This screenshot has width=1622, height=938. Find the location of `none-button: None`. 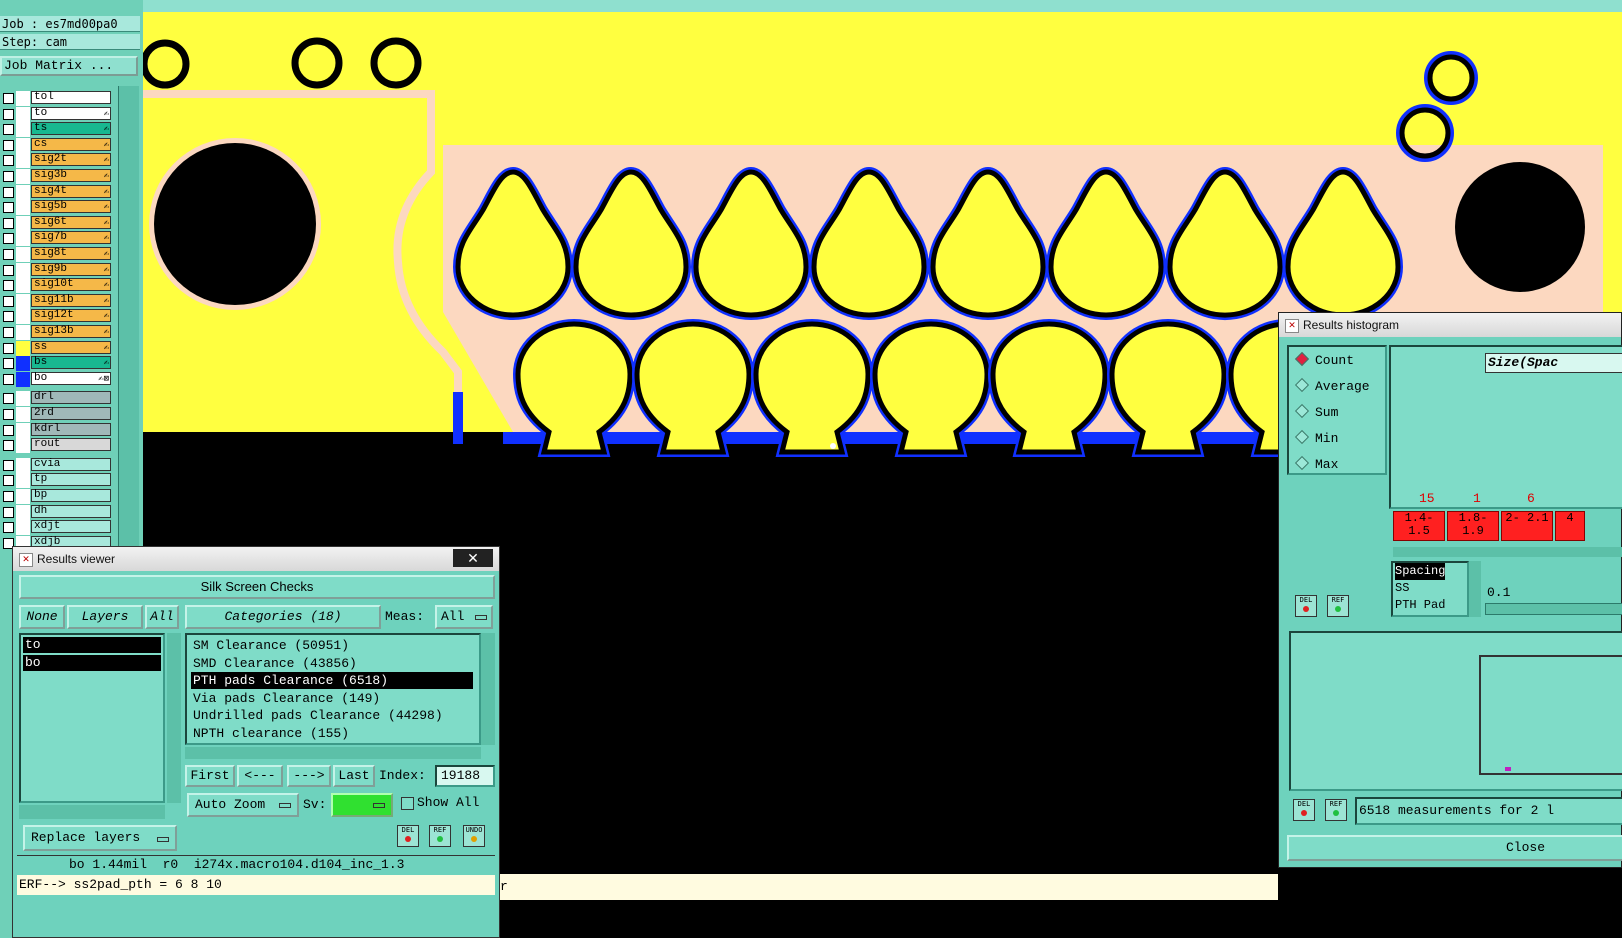

none-button: None is located at coordinates (42, 617).